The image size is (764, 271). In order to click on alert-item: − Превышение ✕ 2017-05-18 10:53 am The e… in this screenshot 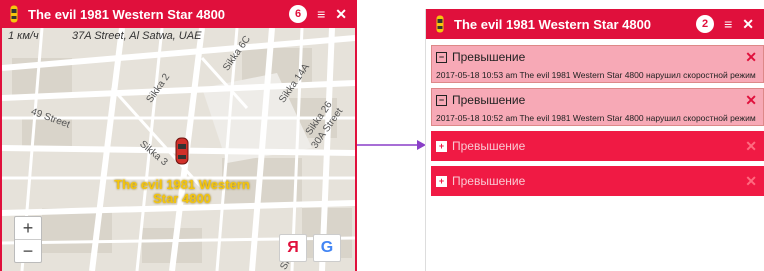, I will do `click(597, 64)`.